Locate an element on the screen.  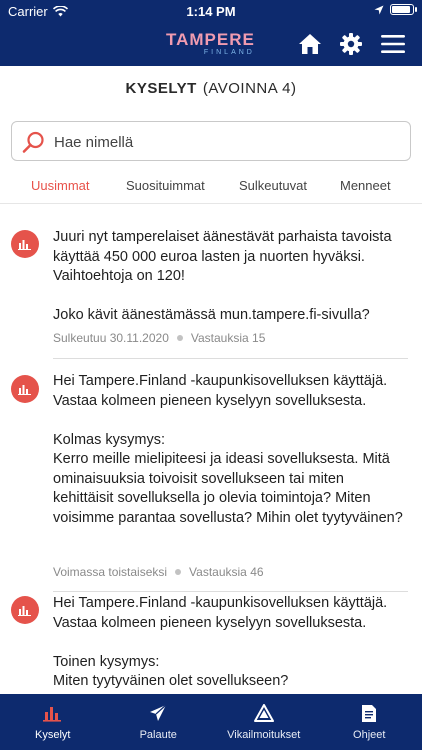
menu-icon is located at coordinates (393, 44).